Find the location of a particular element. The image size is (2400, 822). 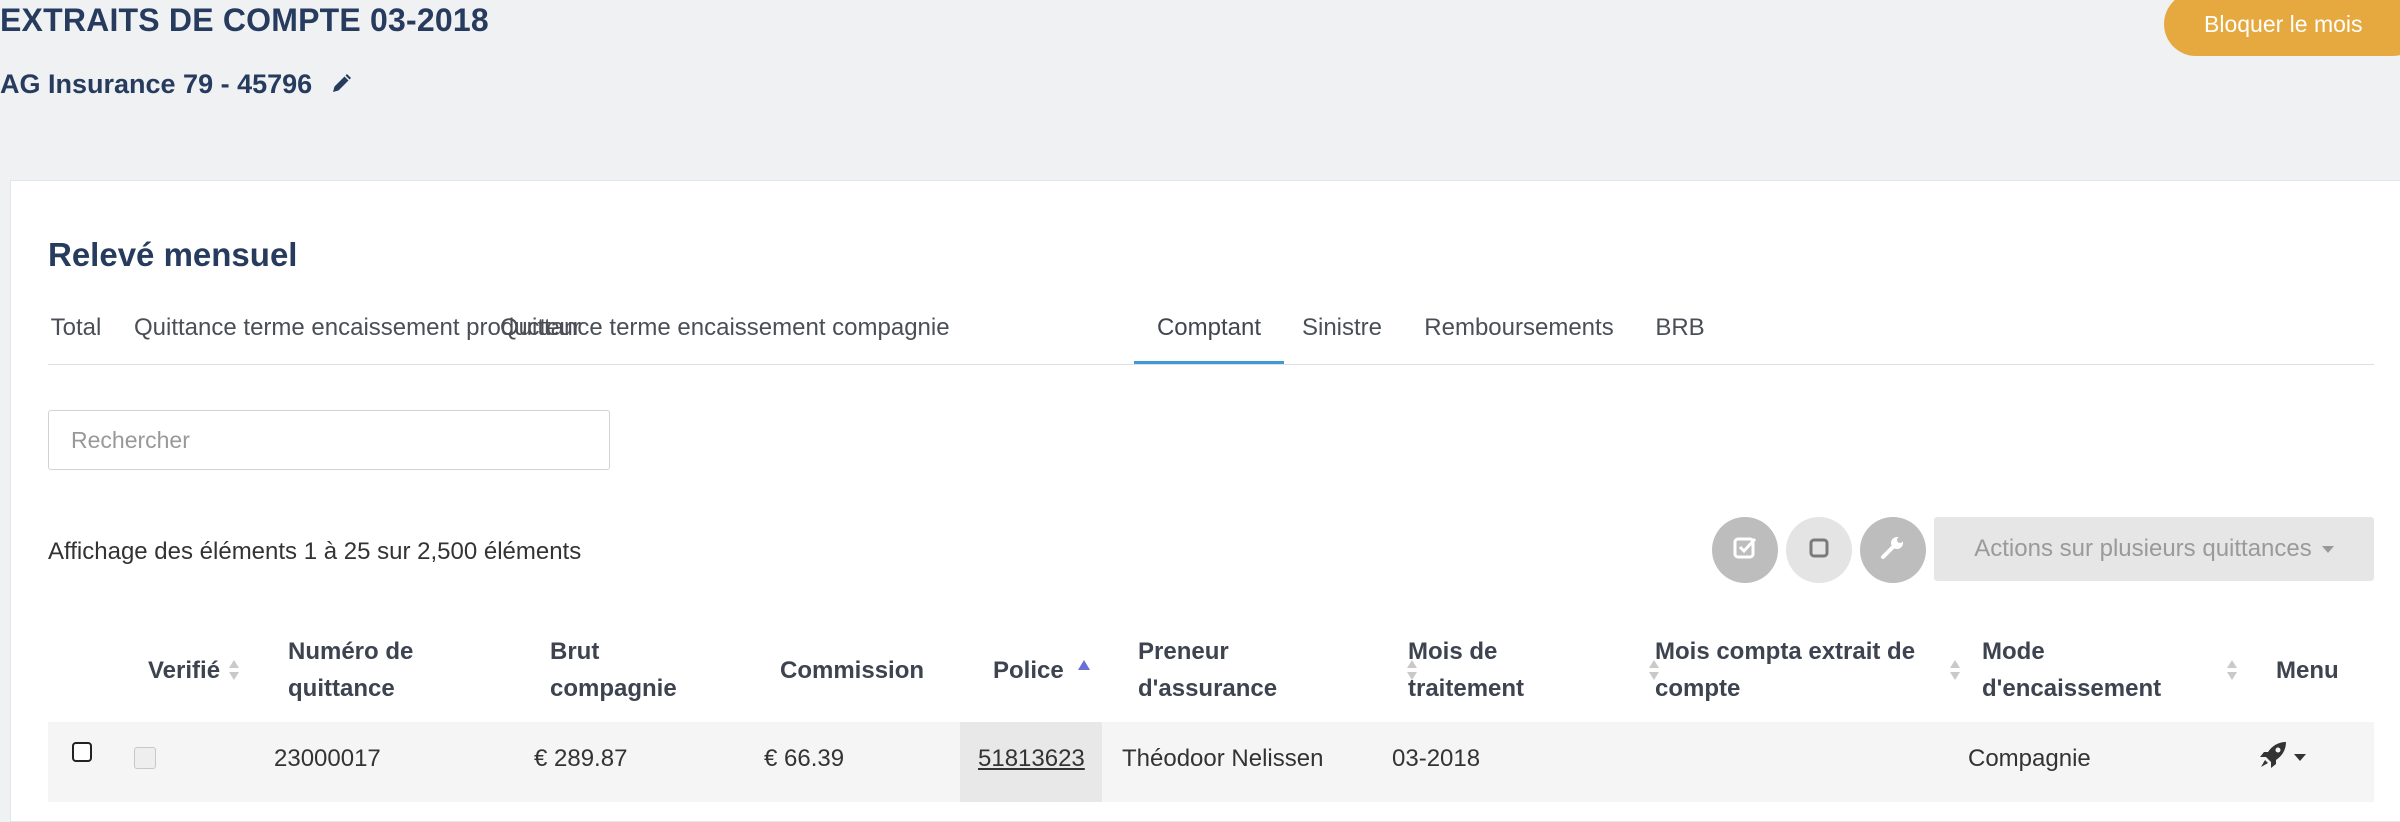

police-link: 51813623 is located at coordinates (1031, 758).